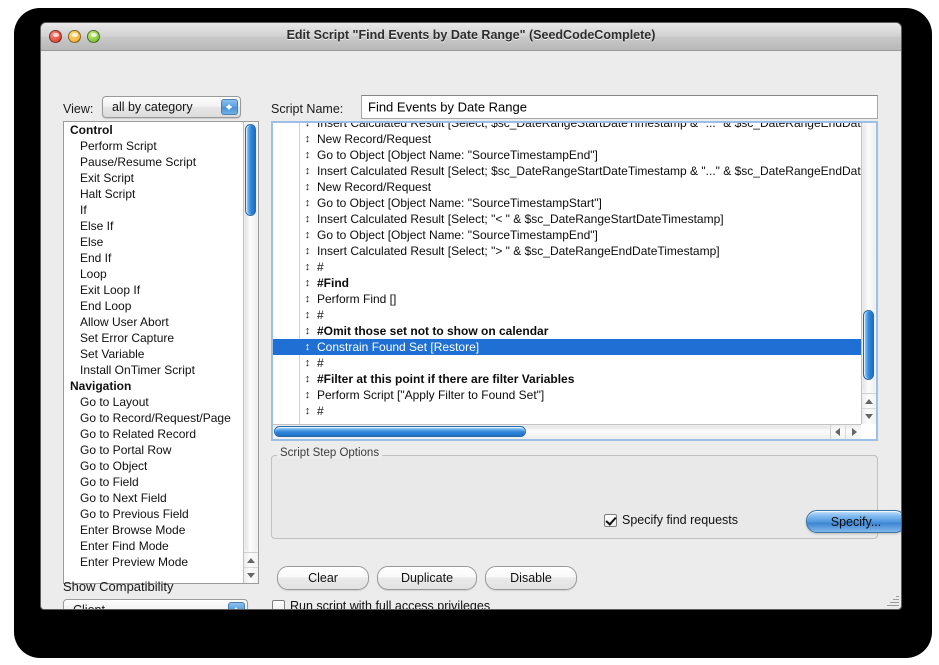 This screenshot has width=939, height=665. What do you see at coordinates (153, 226) in the screenshot?
I see `library-step-item: Else If` at bounding box center [153, 226].